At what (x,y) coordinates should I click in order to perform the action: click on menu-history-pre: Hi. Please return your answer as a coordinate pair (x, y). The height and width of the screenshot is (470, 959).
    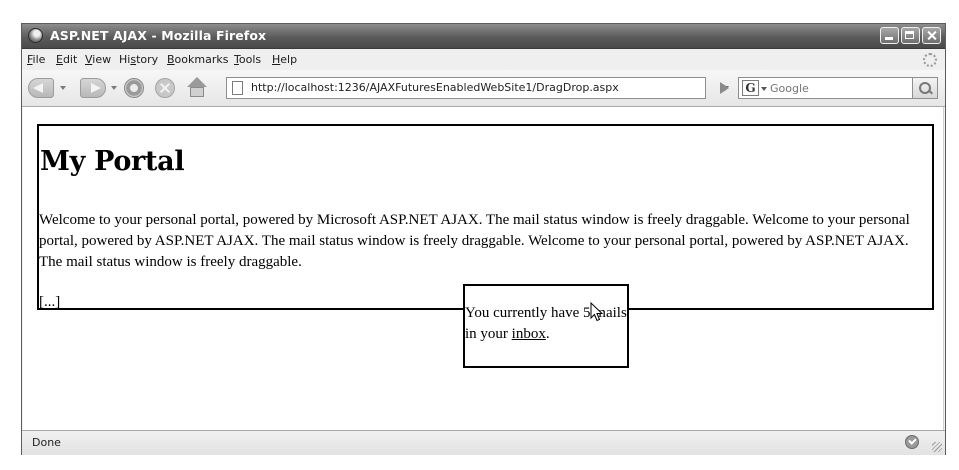
    Looking at the image, I should click on (125, 59).